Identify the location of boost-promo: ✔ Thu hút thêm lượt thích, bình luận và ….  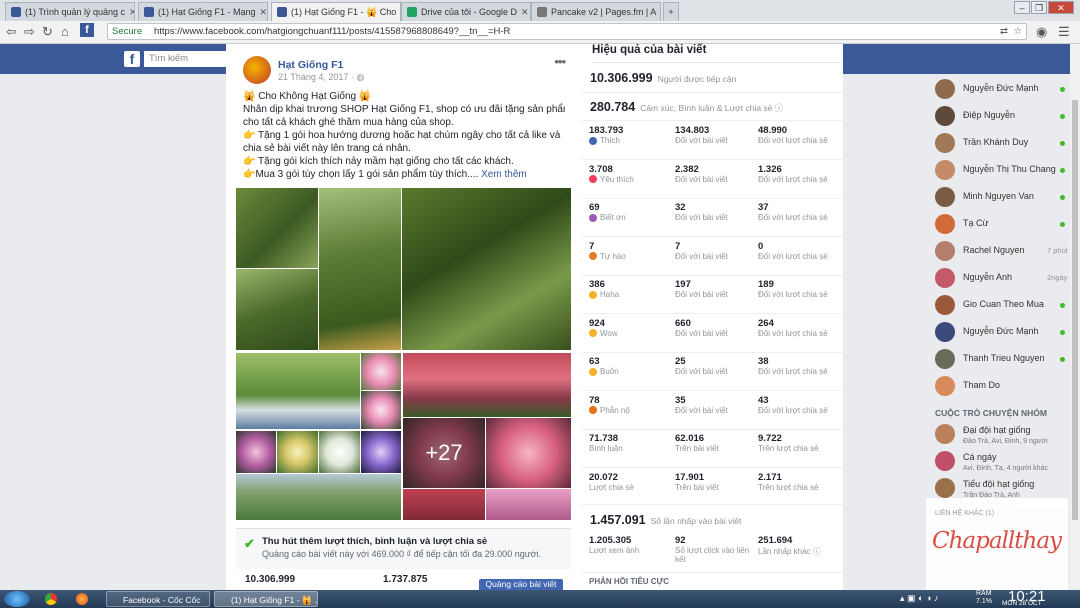
(403, 548).